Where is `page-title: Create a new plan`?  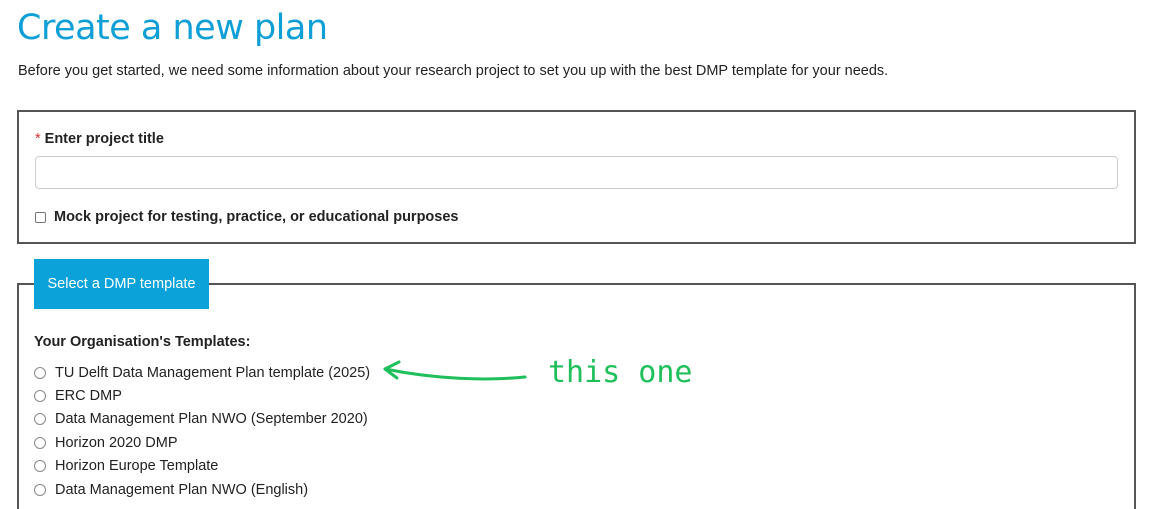 page-title: Create a new plan is located at coordinates (172, 28).